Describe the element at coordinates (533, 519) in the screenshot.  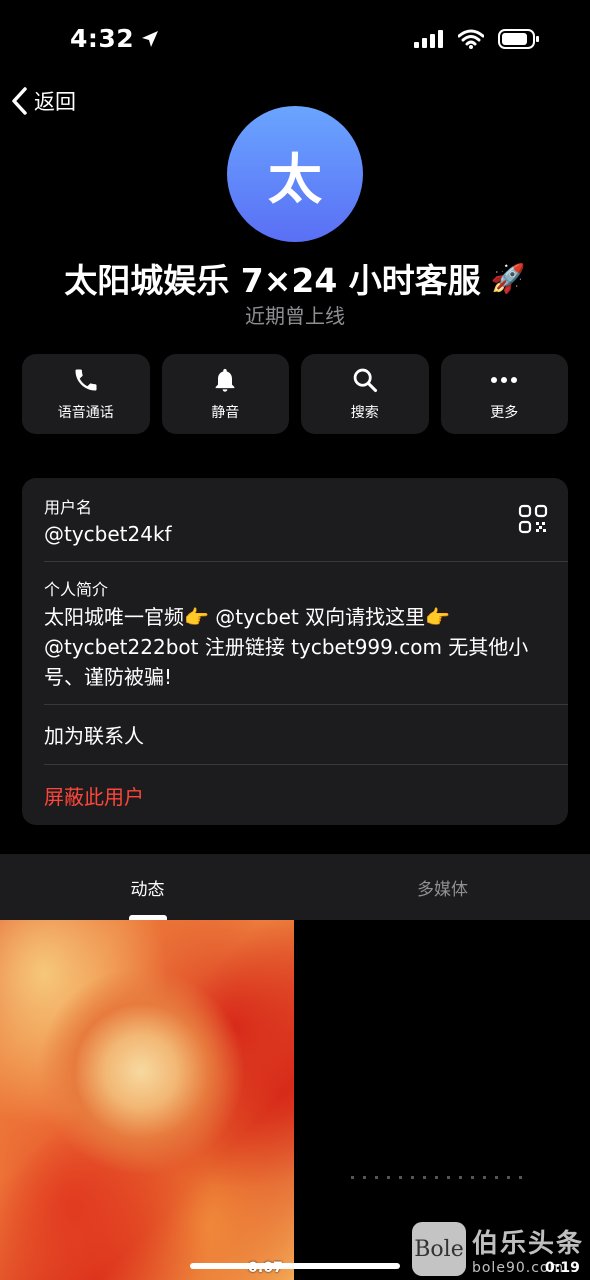
I see `qr-code-icon` at that location.